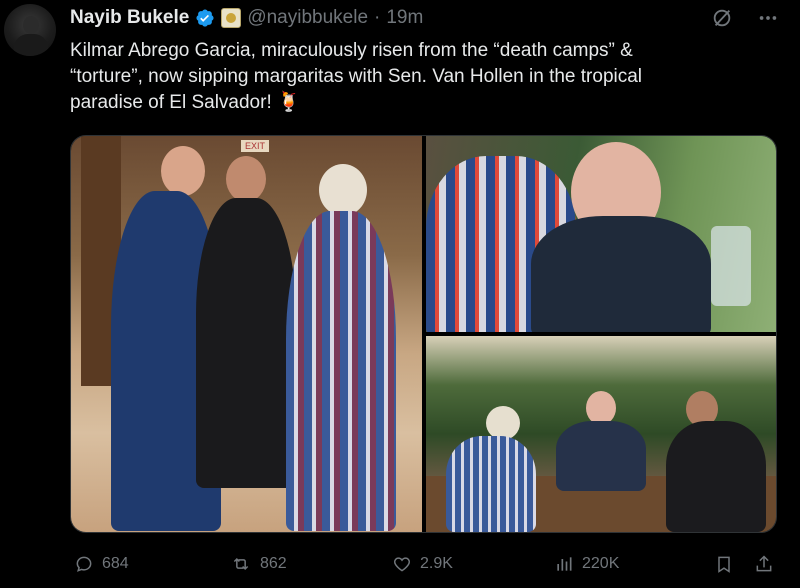  What do you see at coordinates (255, 146) in the screenshot?
I see `exit-sign: EXIT` at bounding box center [255, 146].